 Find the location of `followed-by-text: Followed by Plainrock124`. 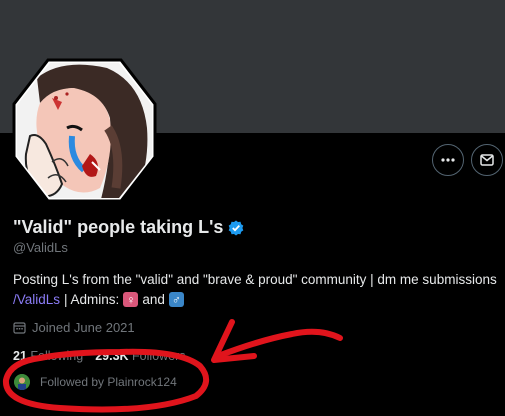

followed-by-text: Followed by Plainrock124 is located at coordinates (108, 382).